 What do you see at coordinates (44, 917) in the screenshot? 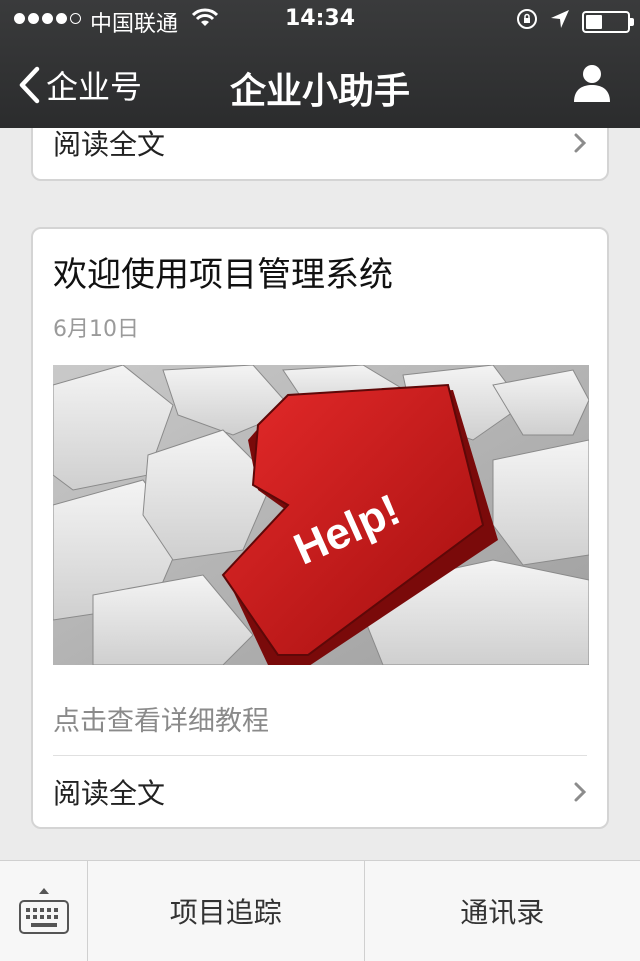
I see `keyboard-icon` at bounding box center [44, 917].